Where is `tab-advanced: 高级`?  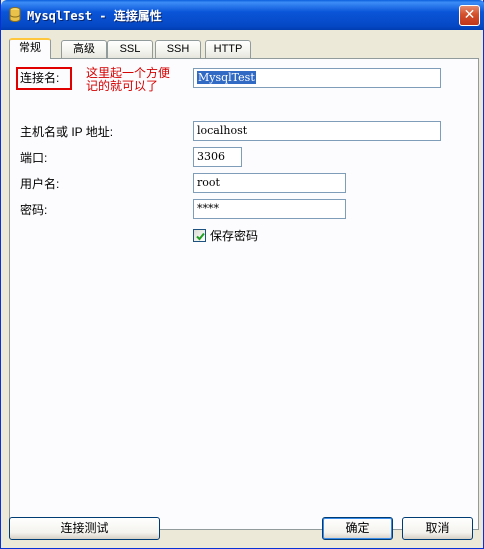
tab-advanced: 高级 is located at coordinates (84, 49).